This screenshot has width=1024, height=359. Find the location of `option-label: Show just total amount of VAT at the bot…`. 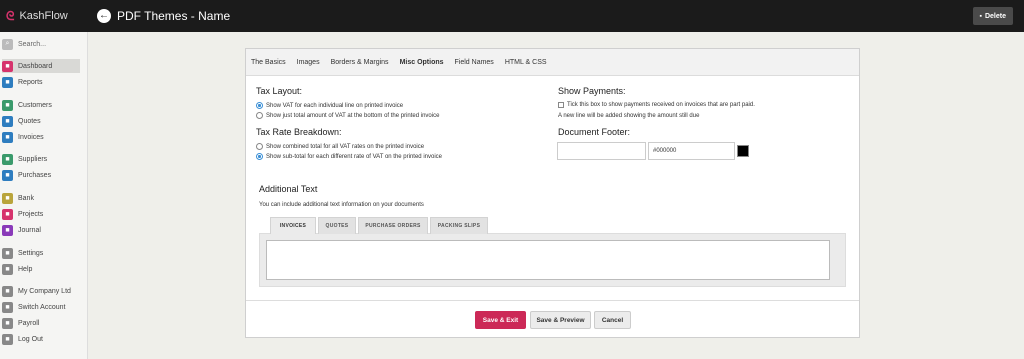

option-label: Show just total amount of VAT at the bot… is located at coordinates (353, 115).